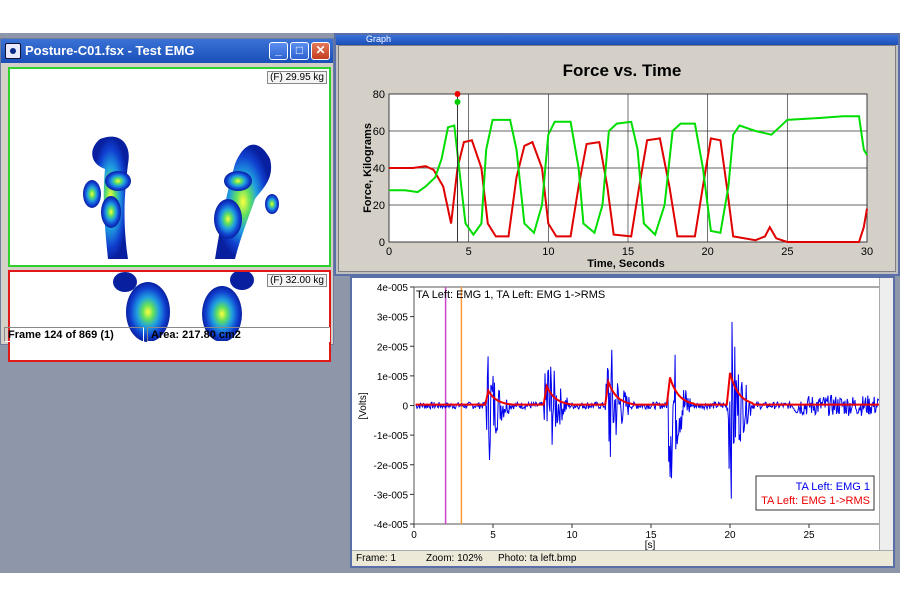 This screenshot has width=900, height=600. I want to click on emg-legend-item: TA Left: EMG 1, so click(833, 487).